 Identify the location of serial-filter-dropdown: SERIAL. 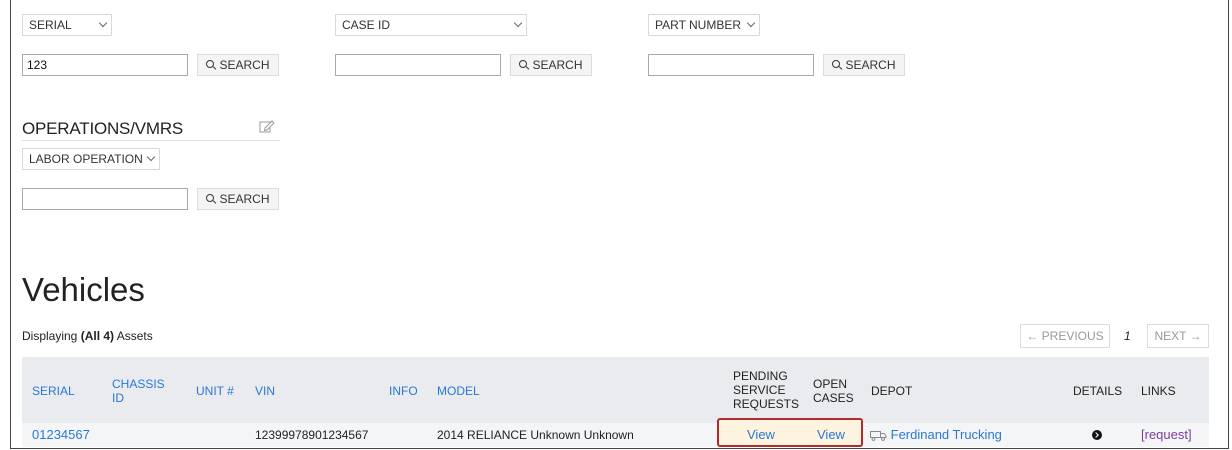
(67, 25).